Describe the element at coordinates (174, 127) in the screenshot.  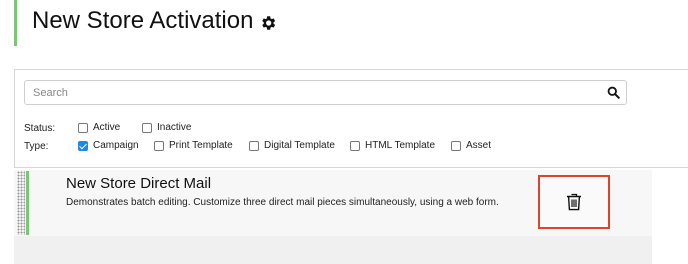
I see `inactive-label: Inactive` at that location.